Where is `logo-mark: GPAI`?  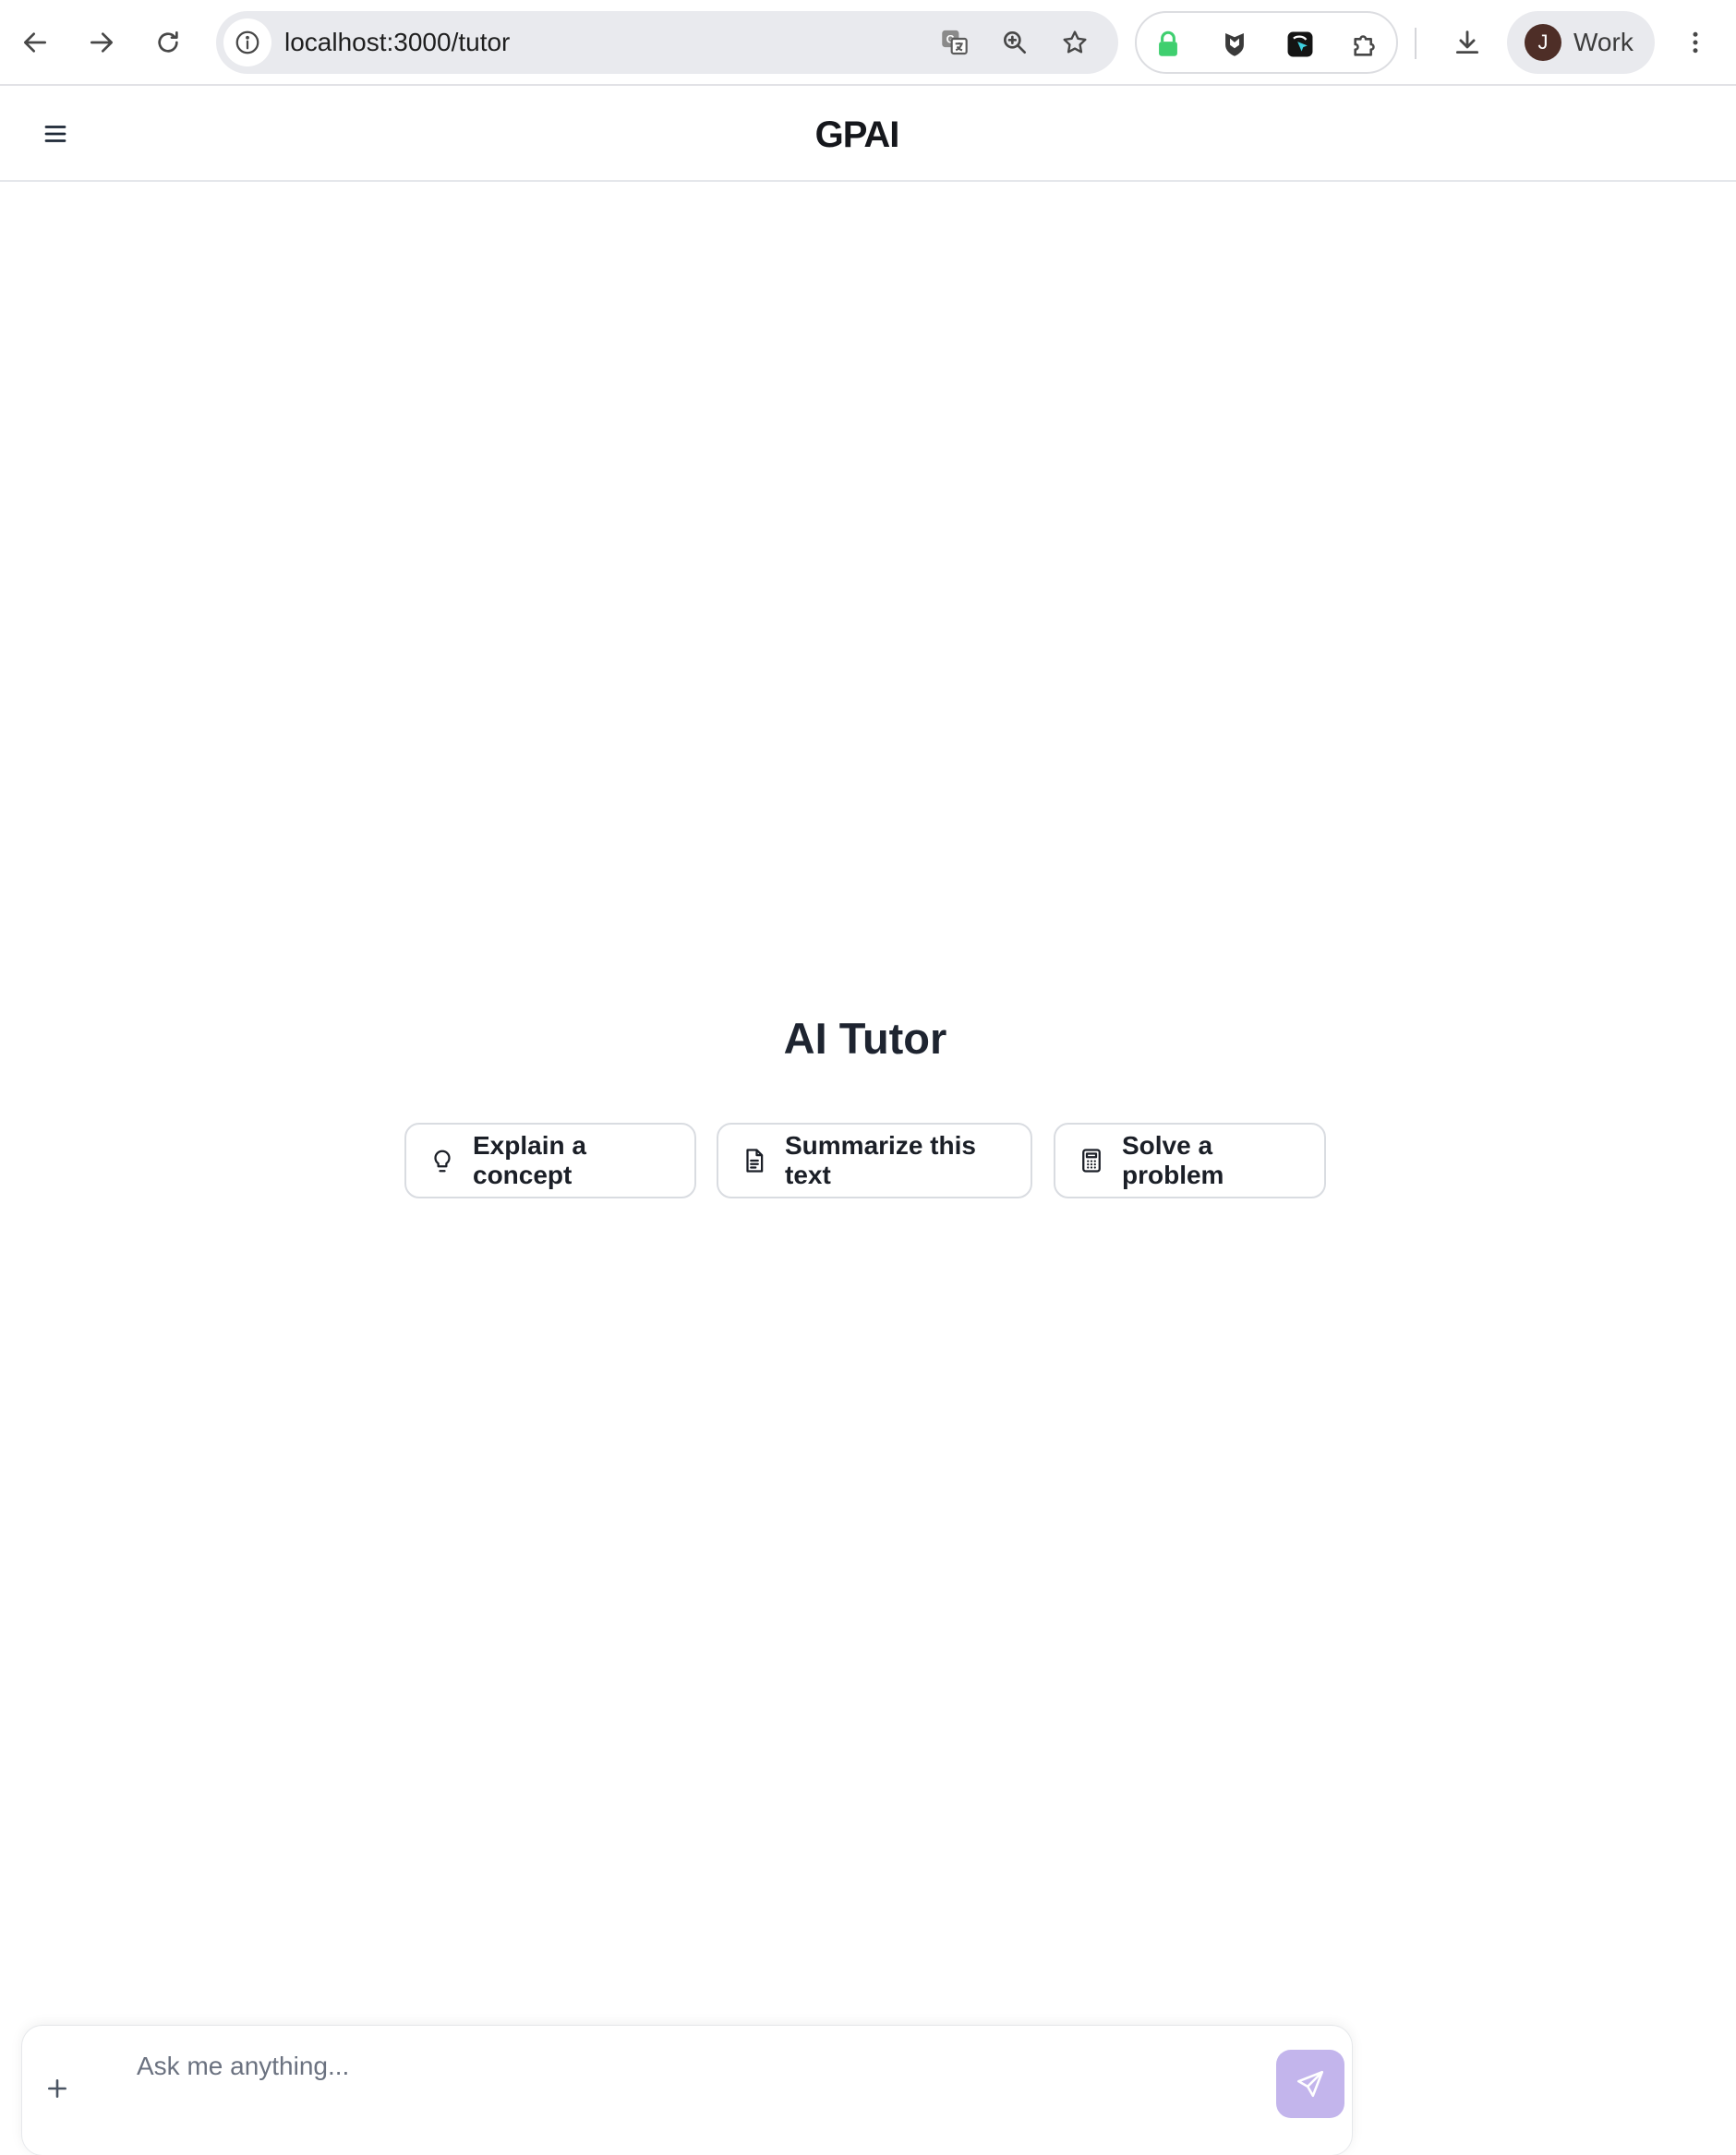 logo-mark: GPAI is located at coordinates (858, 135).